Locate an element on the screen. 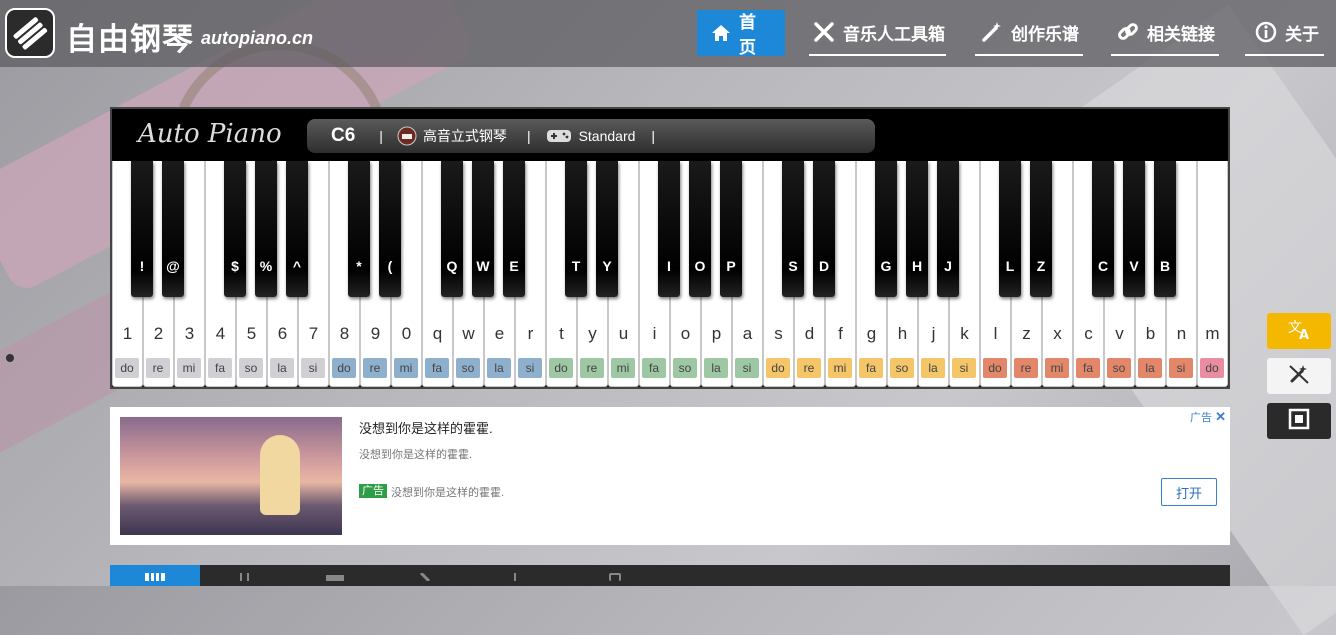 The height and width of the screenshot is (635, 1336). black-key-label: ( is located at coordinates (390, 266).